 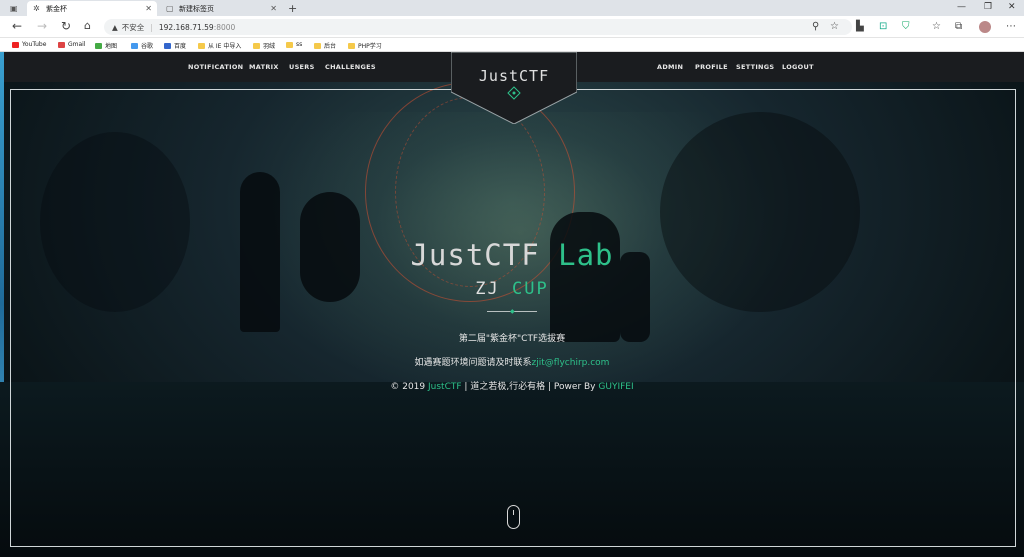 I want to click on scroll-mouse-icon, so click(x=513, y=517).